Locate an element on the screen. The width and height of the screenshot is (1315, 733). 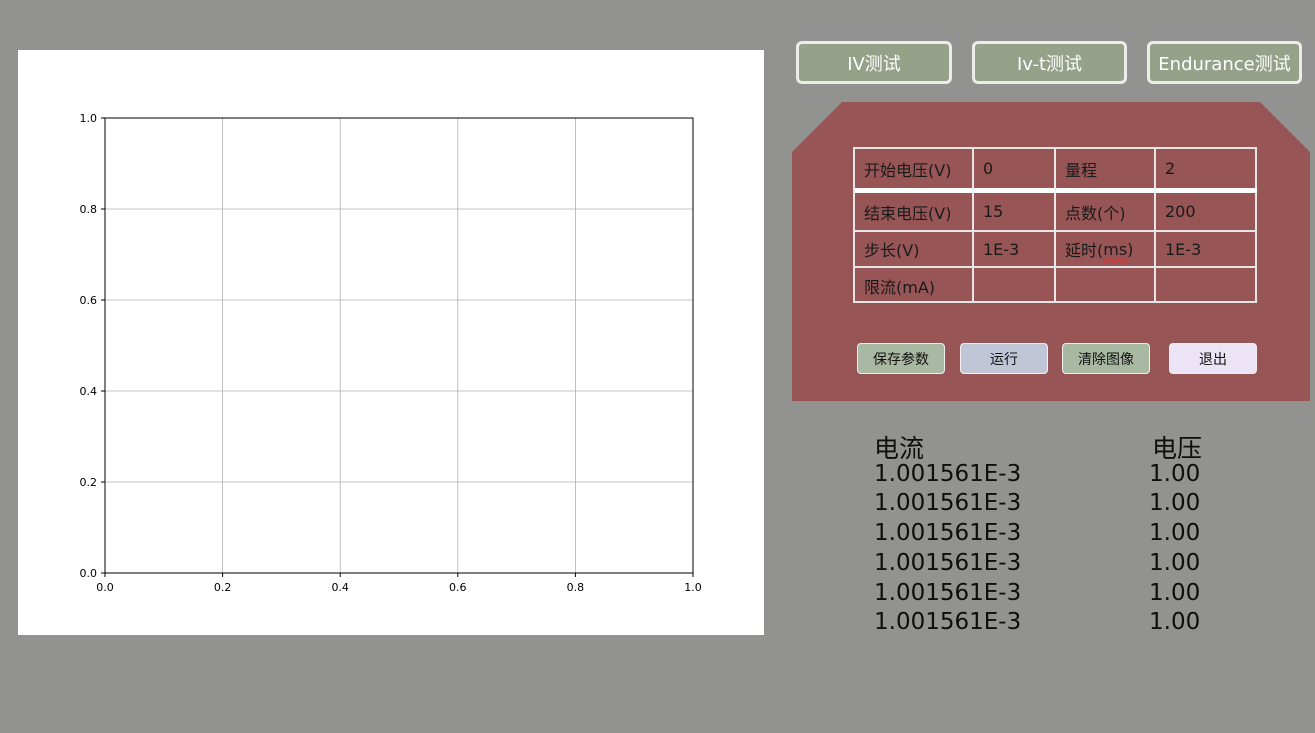
endurance-test-button: Endurance测试 is located at coordinates (1224, 62).